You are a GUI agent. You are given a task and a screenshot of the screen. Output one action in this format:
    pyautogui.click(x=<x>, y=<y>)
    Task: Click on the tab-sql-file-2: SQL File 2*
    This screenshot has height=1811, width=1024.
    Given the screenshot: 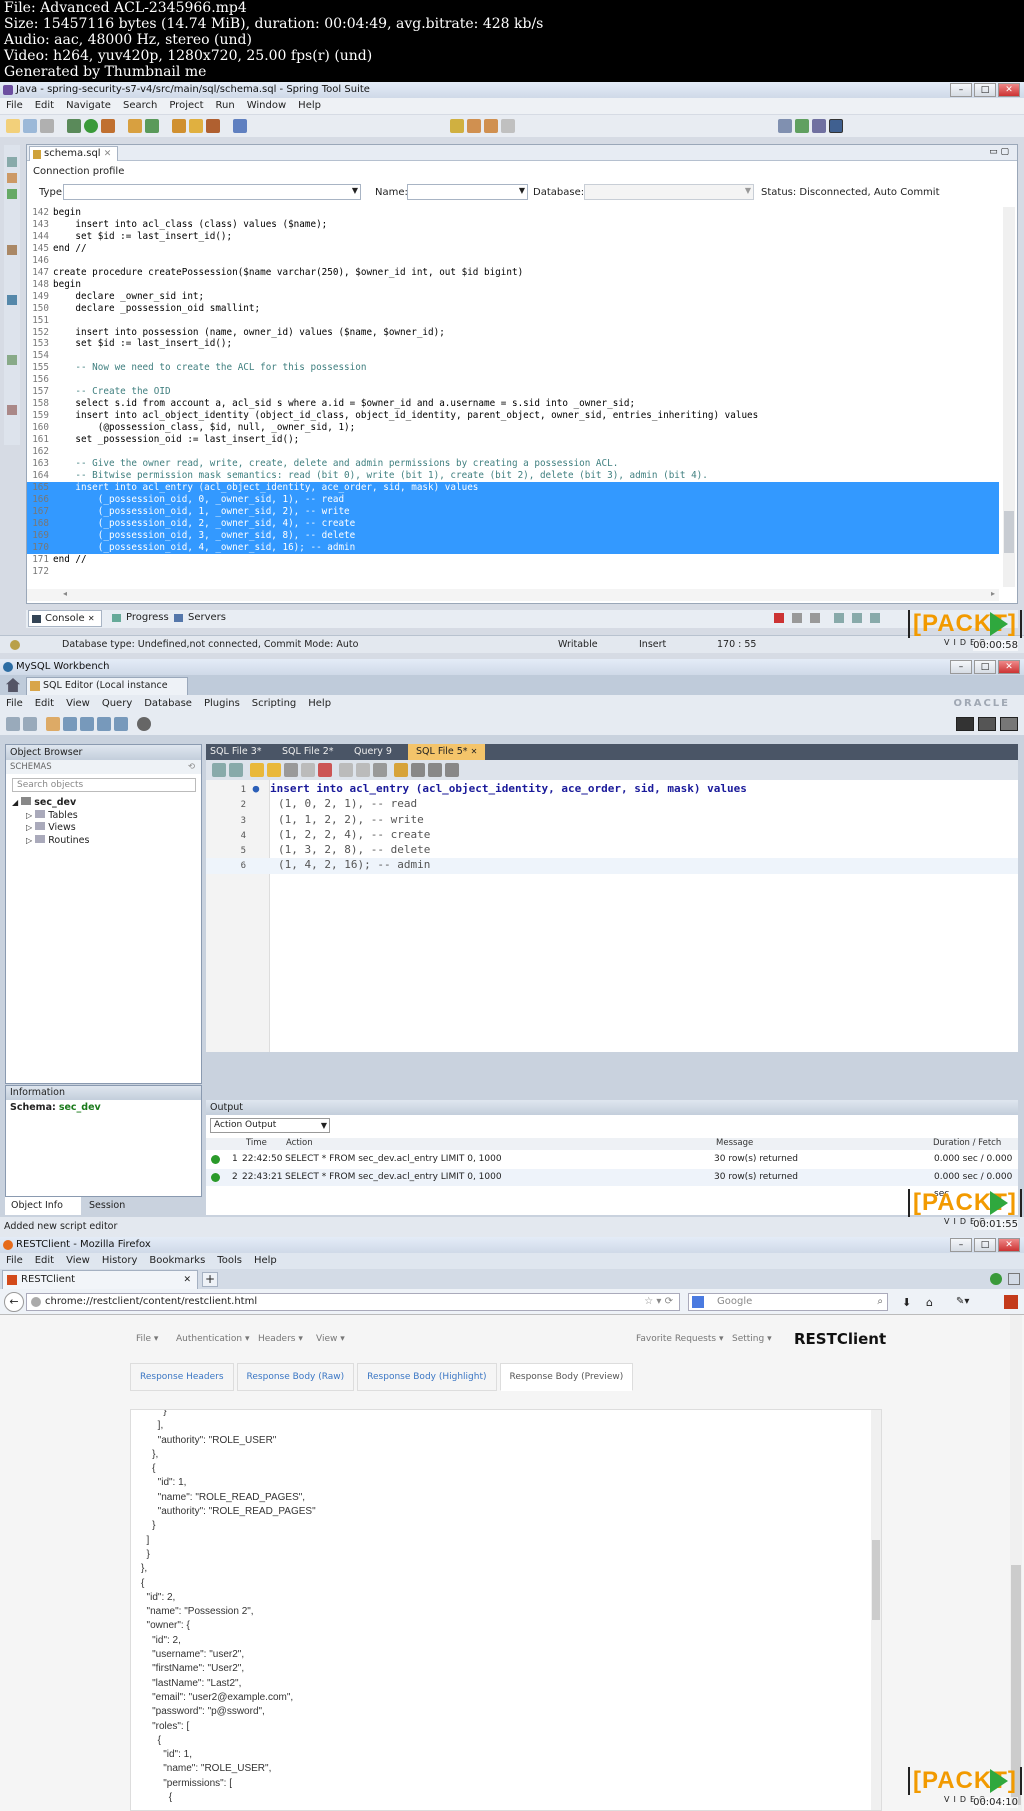 What is the action you would take?
    pyautogui.click(x=308, y=751)
    